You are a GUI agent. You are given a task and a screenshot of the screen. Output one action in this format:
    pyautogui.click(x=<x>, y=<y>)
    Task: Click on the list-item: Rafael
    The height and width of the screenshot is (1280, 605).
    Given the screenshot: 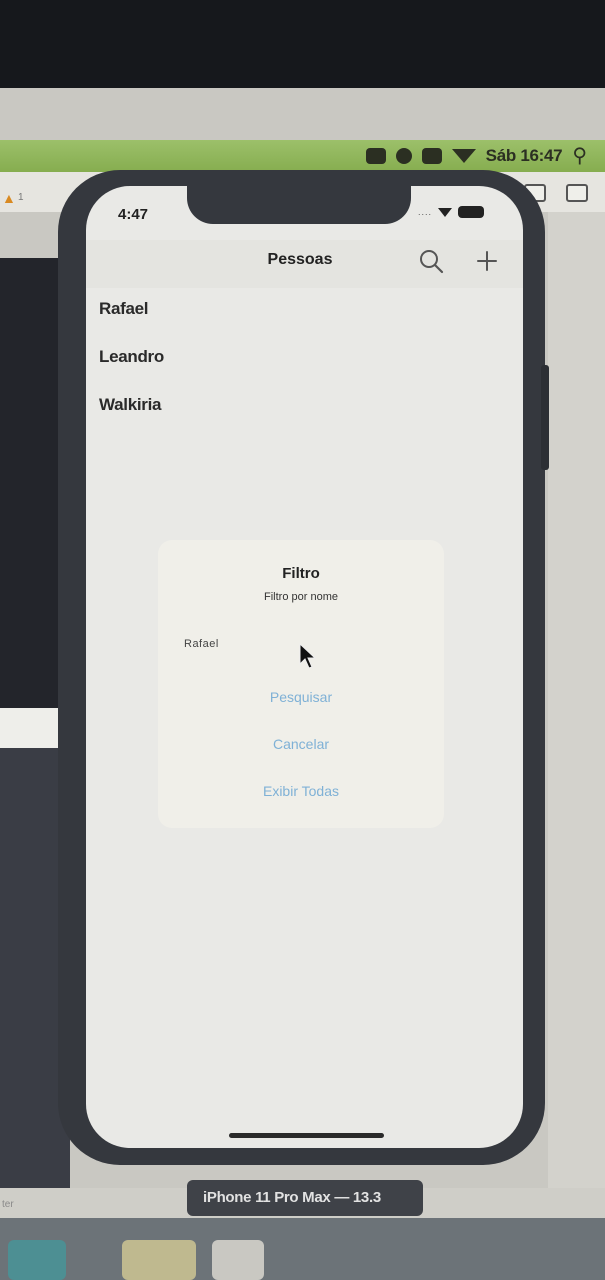 What is the action you would take?
    pyautogui.click(x=124, y=309)
    